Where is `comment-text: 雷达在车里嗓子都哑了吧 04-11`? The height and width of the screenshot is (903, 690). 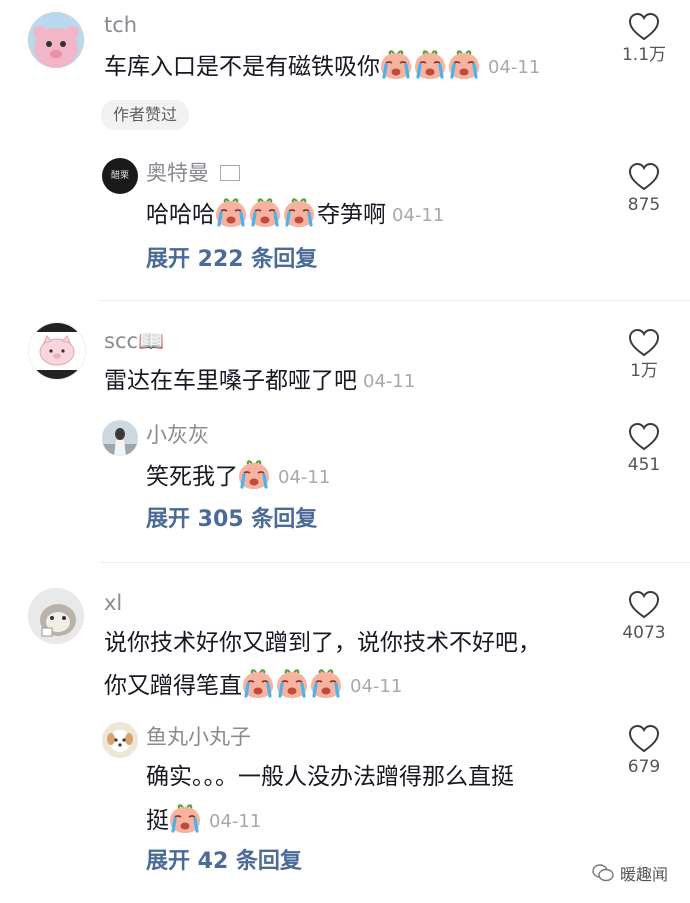
comment-text: 雷达在车里嗓子都哑了吧 04-11 is located at coordinates (259, 381).